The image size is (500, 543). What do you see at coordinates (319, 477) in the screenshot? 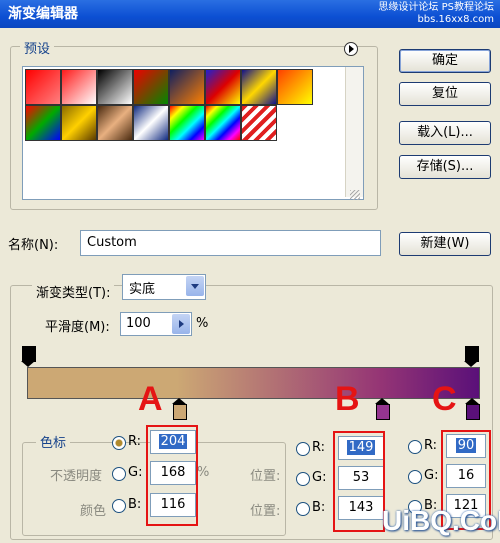
I see `g-label-b: G:` at bounding box center [319, 477].